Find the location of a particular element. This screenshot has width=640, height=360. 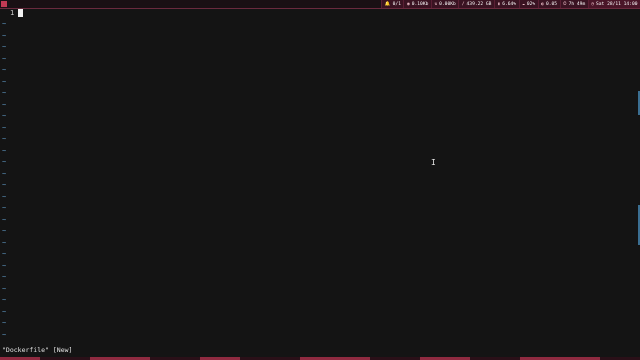

status-text: 7h 49m is located at coordinates (577, 4).